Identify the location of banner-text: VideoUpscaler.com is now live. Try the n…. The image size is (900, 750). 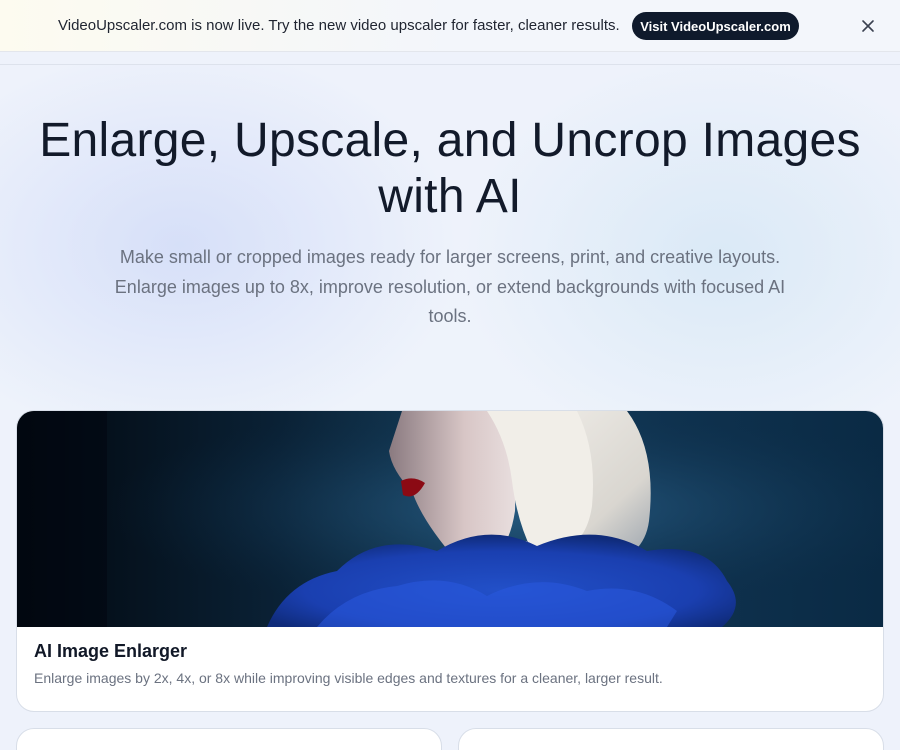
(339, 25).